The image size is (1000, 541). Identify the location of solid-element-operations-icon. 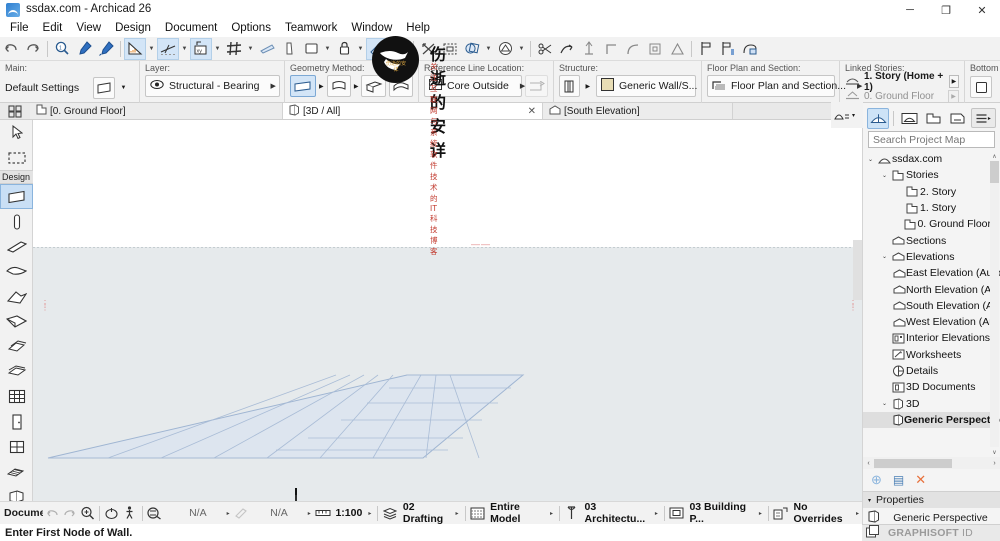
(472, 49).